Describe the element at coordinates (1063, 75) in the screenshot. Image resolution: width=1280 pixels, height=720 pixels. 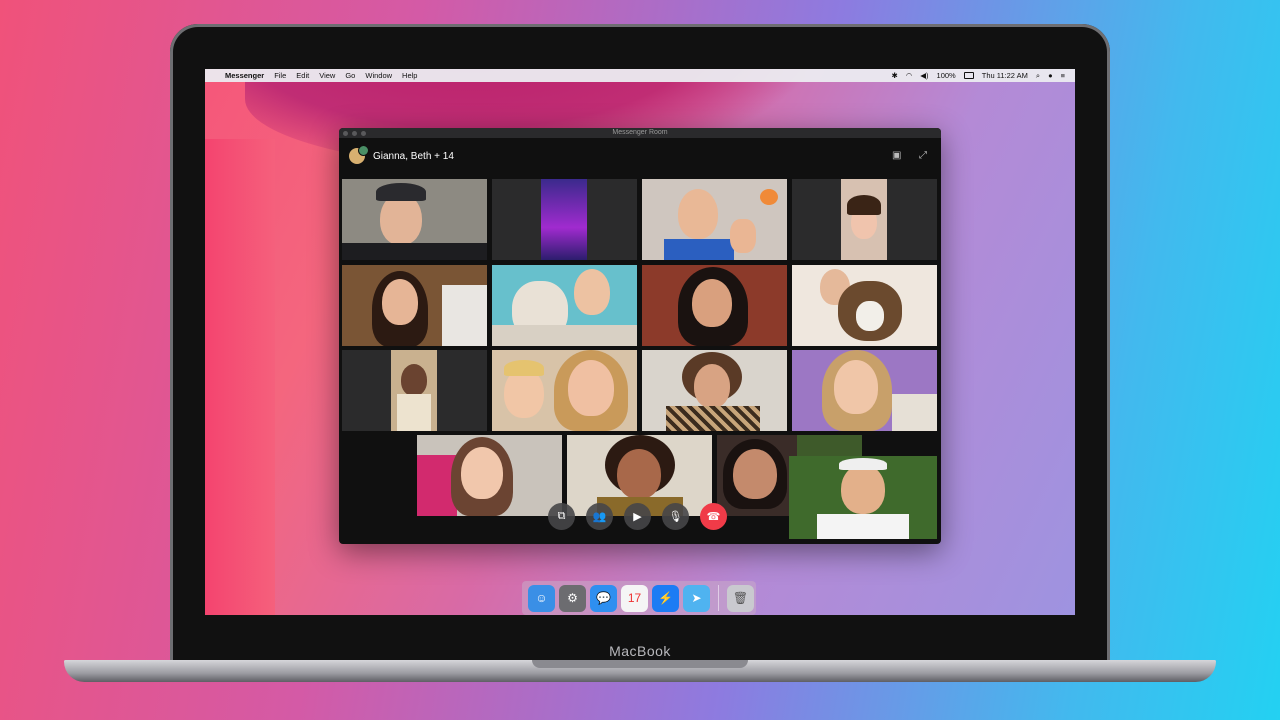
I see `notification-center-icon: ≡` at that location.